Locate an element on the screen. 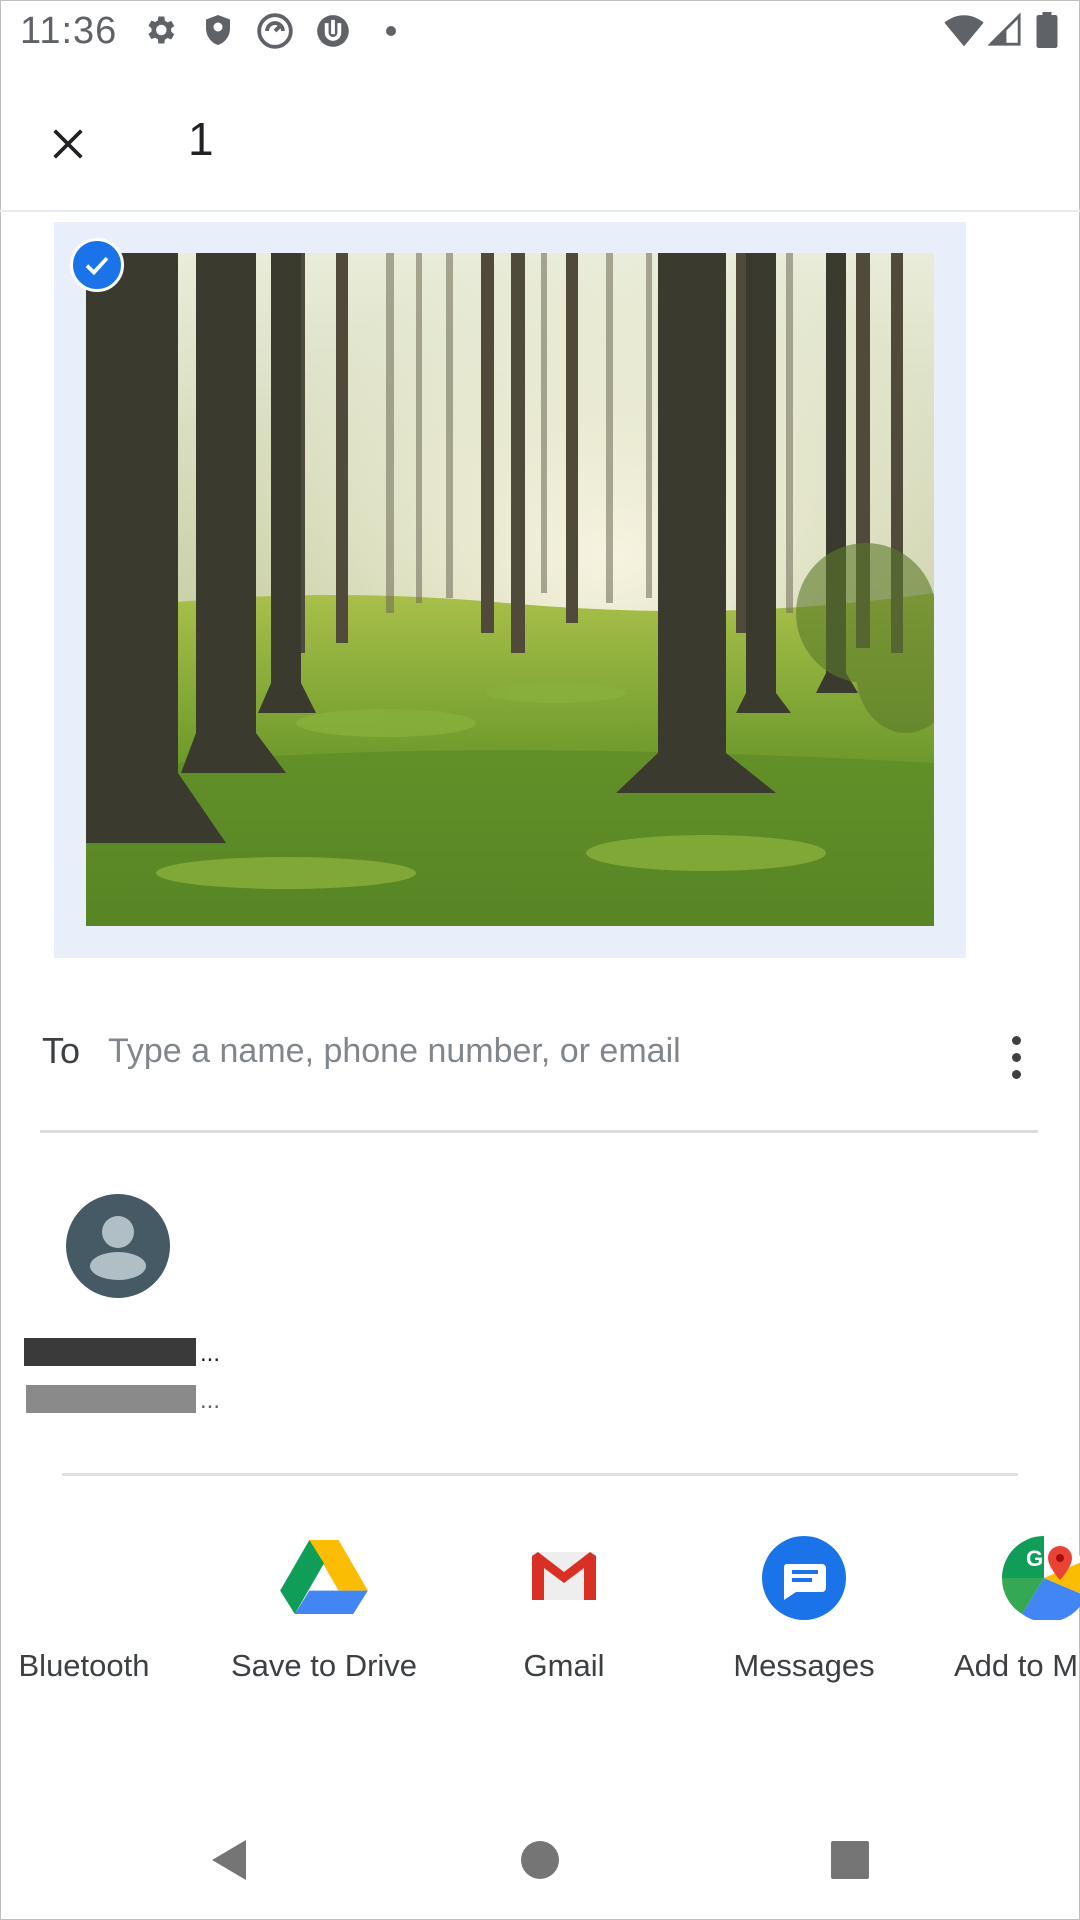  recents-icon is located at coordinates (850, 1860).